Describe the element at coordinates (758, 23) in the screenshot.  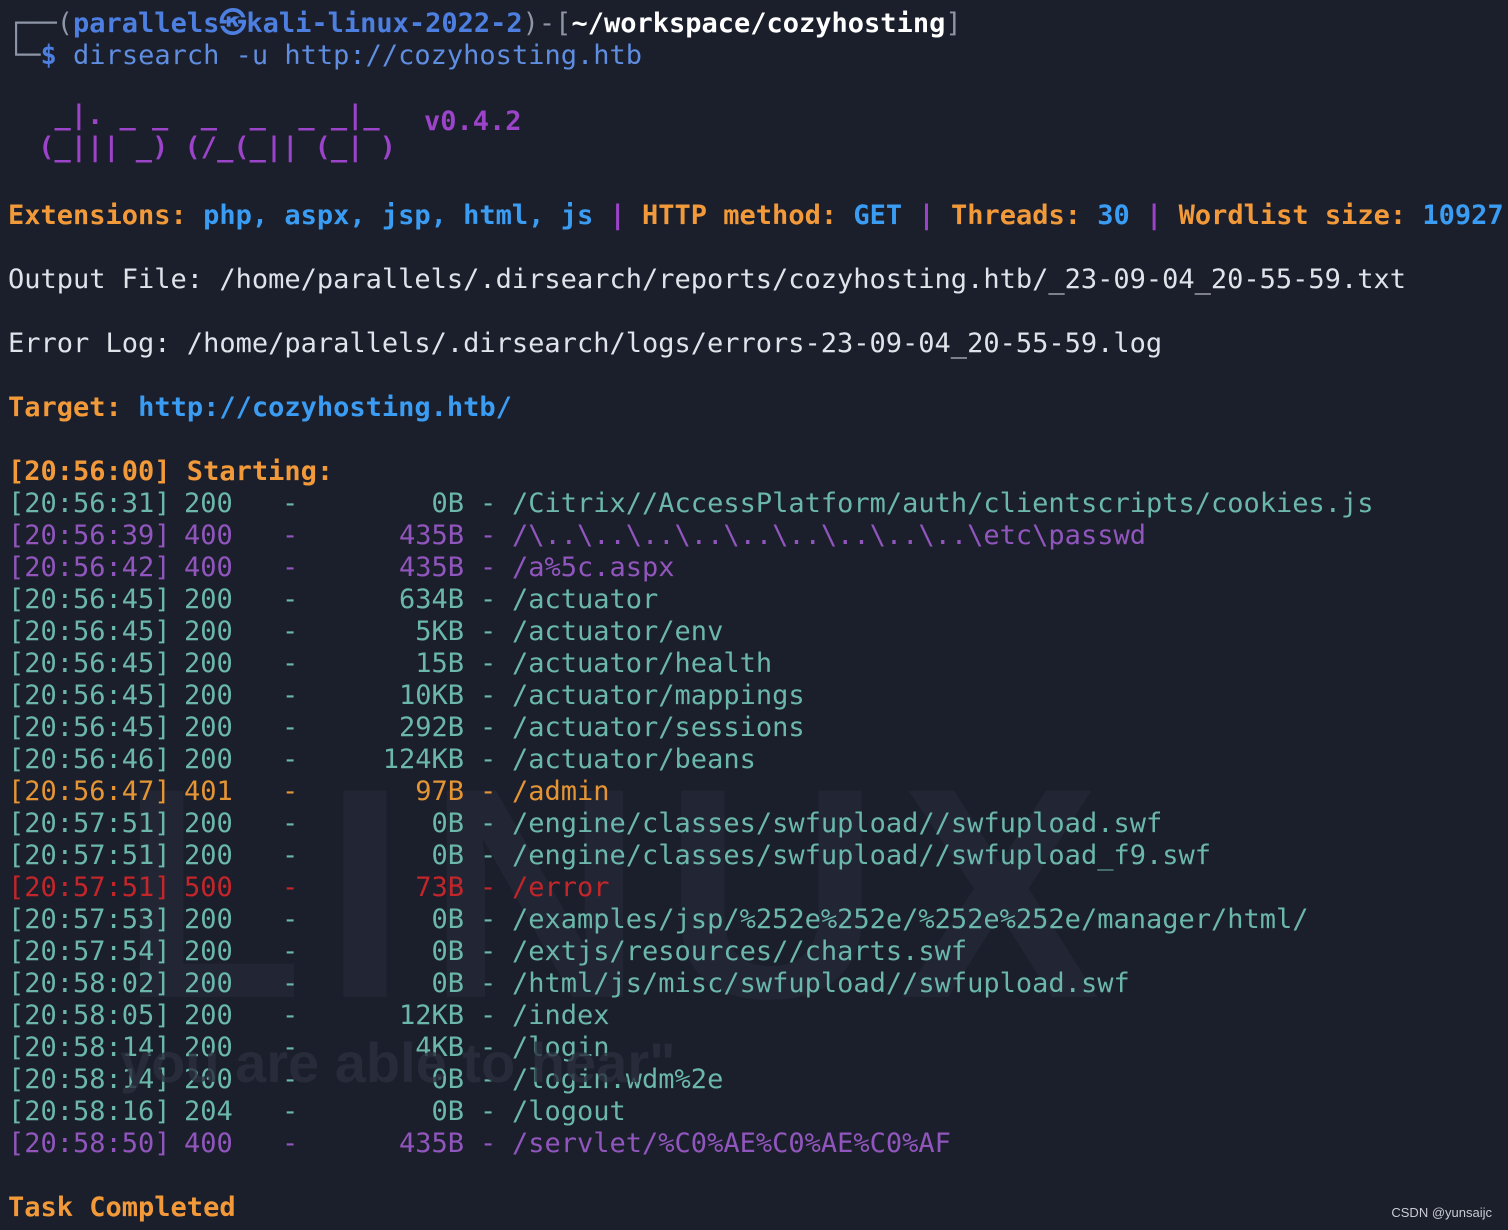
I see `prompt-path: ~/workspace/cozyhosting` at that location.